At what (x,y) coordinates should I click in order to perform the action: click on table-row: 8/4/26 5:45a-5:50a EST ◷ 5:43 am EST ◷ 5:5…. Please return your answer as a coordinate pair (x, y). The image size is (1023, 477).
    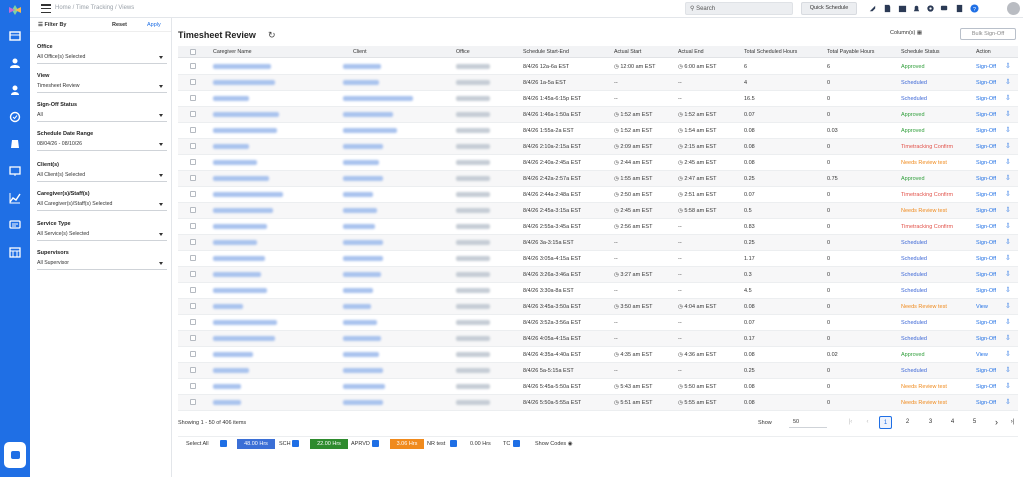
    Looking at the image, I should click on (598, 387).